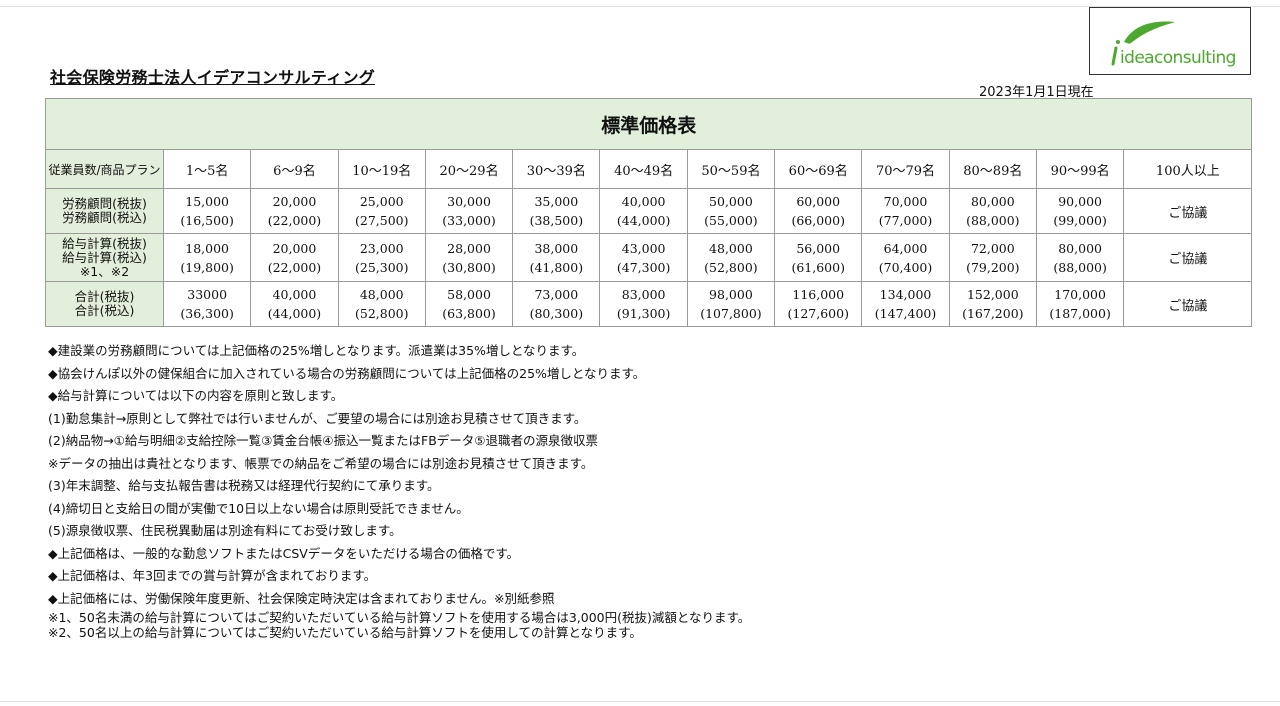  Describe the element at coordinates (556, 169) in the screenshot. I see `column-header: 30～39名` at that location.